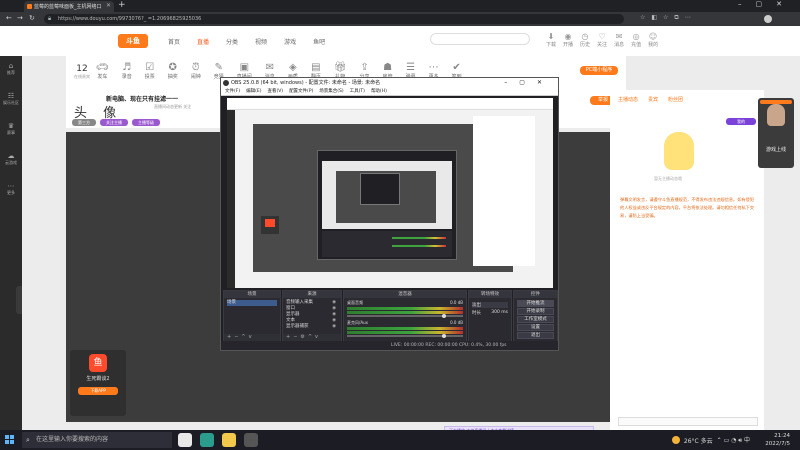  I want to click on source-item: 显示器捕获 ◉, so click(312, 327).